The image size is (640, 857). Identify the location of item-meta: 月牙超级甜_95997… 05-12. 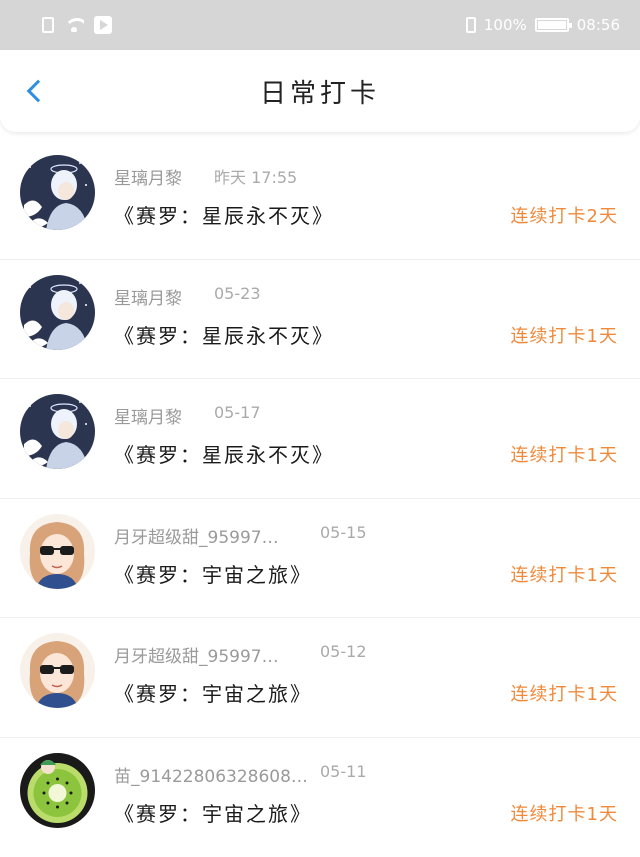
(240, 654).